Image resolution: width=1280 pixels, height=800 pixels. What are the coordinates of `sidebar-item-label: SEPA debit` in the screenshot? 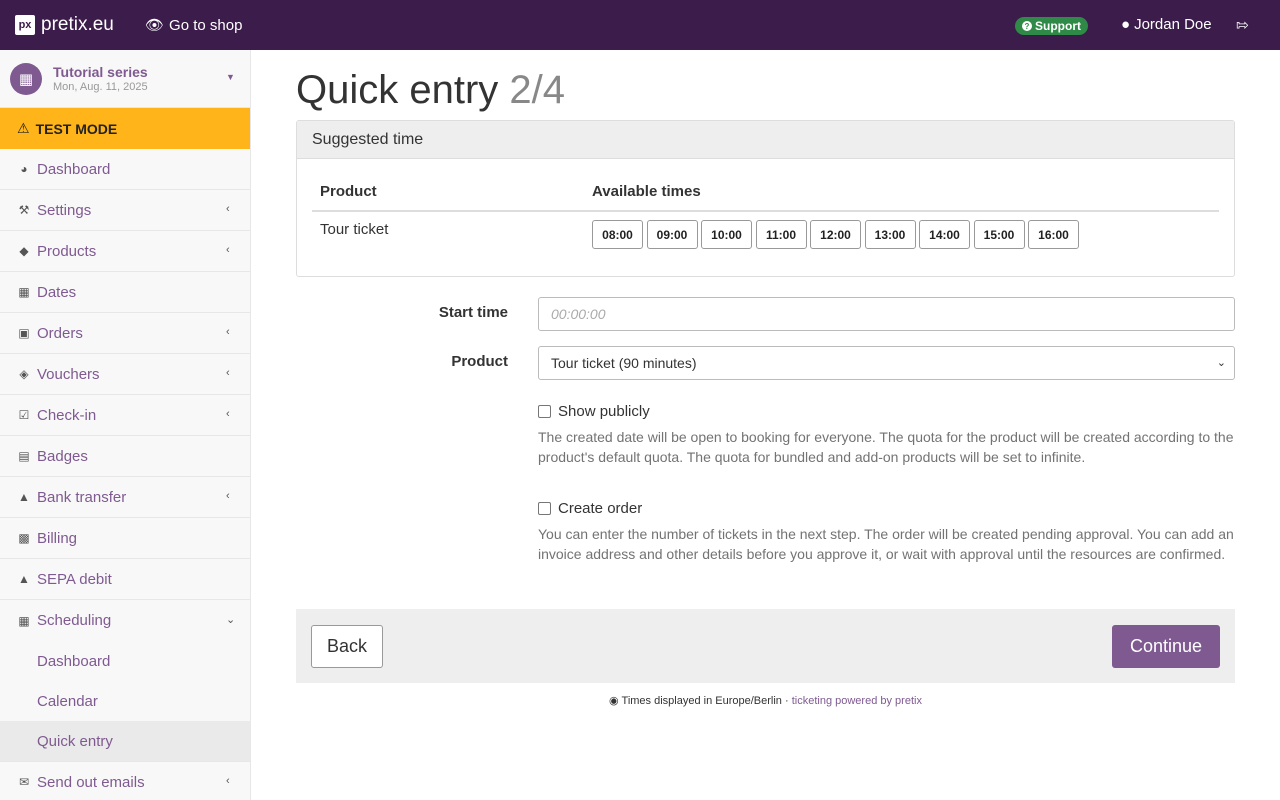 It's located at (74, 579).